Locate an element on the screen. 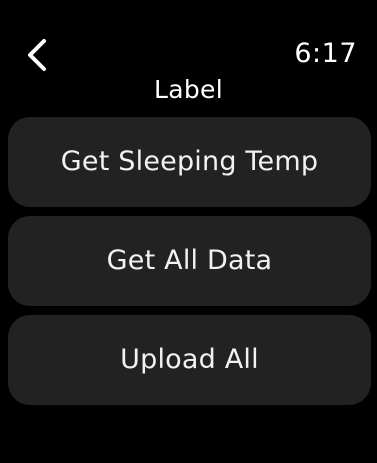  get-all-data-label: Get All Data is located at coordinates (189, 260).